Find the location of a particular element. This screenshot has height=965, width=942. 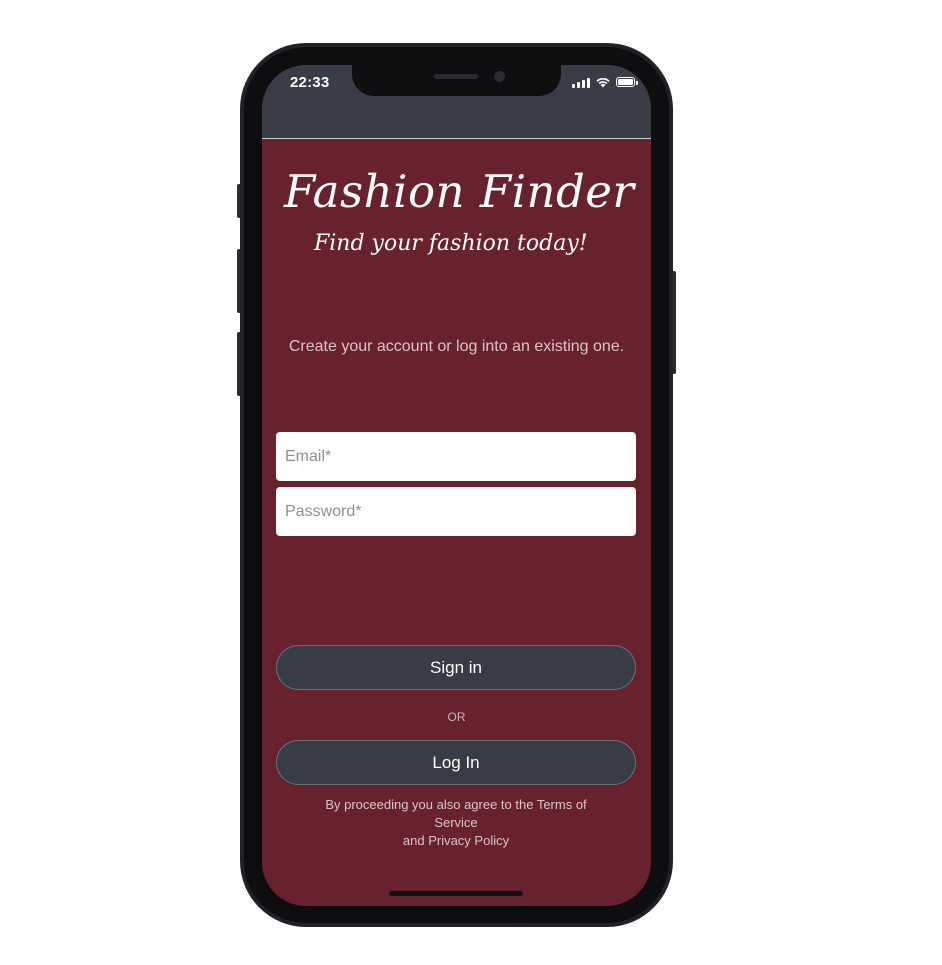

battery-icon is located at coordinates (627, 82).